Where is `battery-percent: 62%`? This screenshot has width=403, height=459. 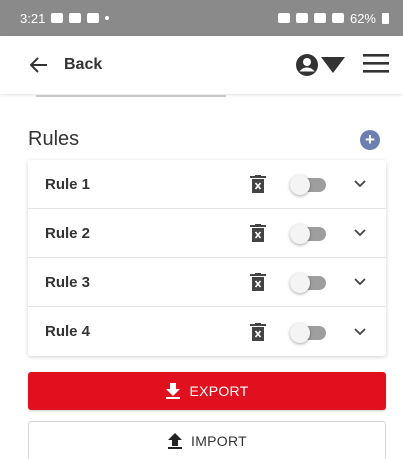 battery-percent: 62% is located at coordinates (362, 18).